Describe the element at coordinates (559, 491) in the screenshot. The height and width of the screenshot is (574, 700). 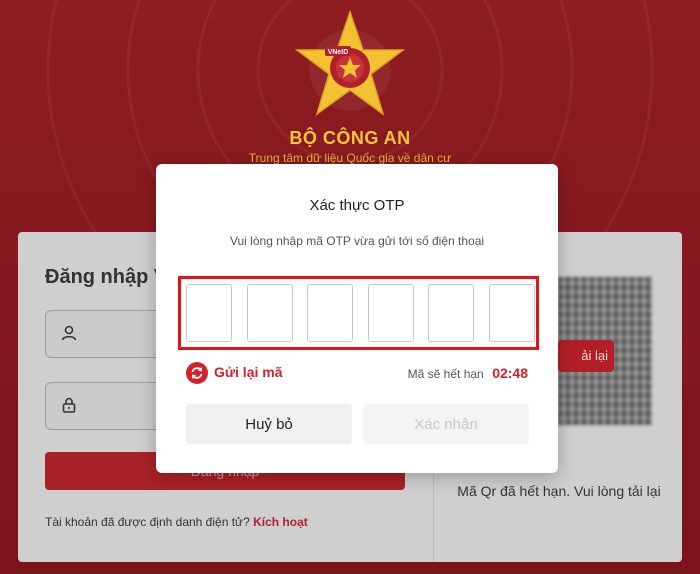
I see `qr-expired-message: Mã Qr đã hết hạn. Vui lòng tải lại` at that location.